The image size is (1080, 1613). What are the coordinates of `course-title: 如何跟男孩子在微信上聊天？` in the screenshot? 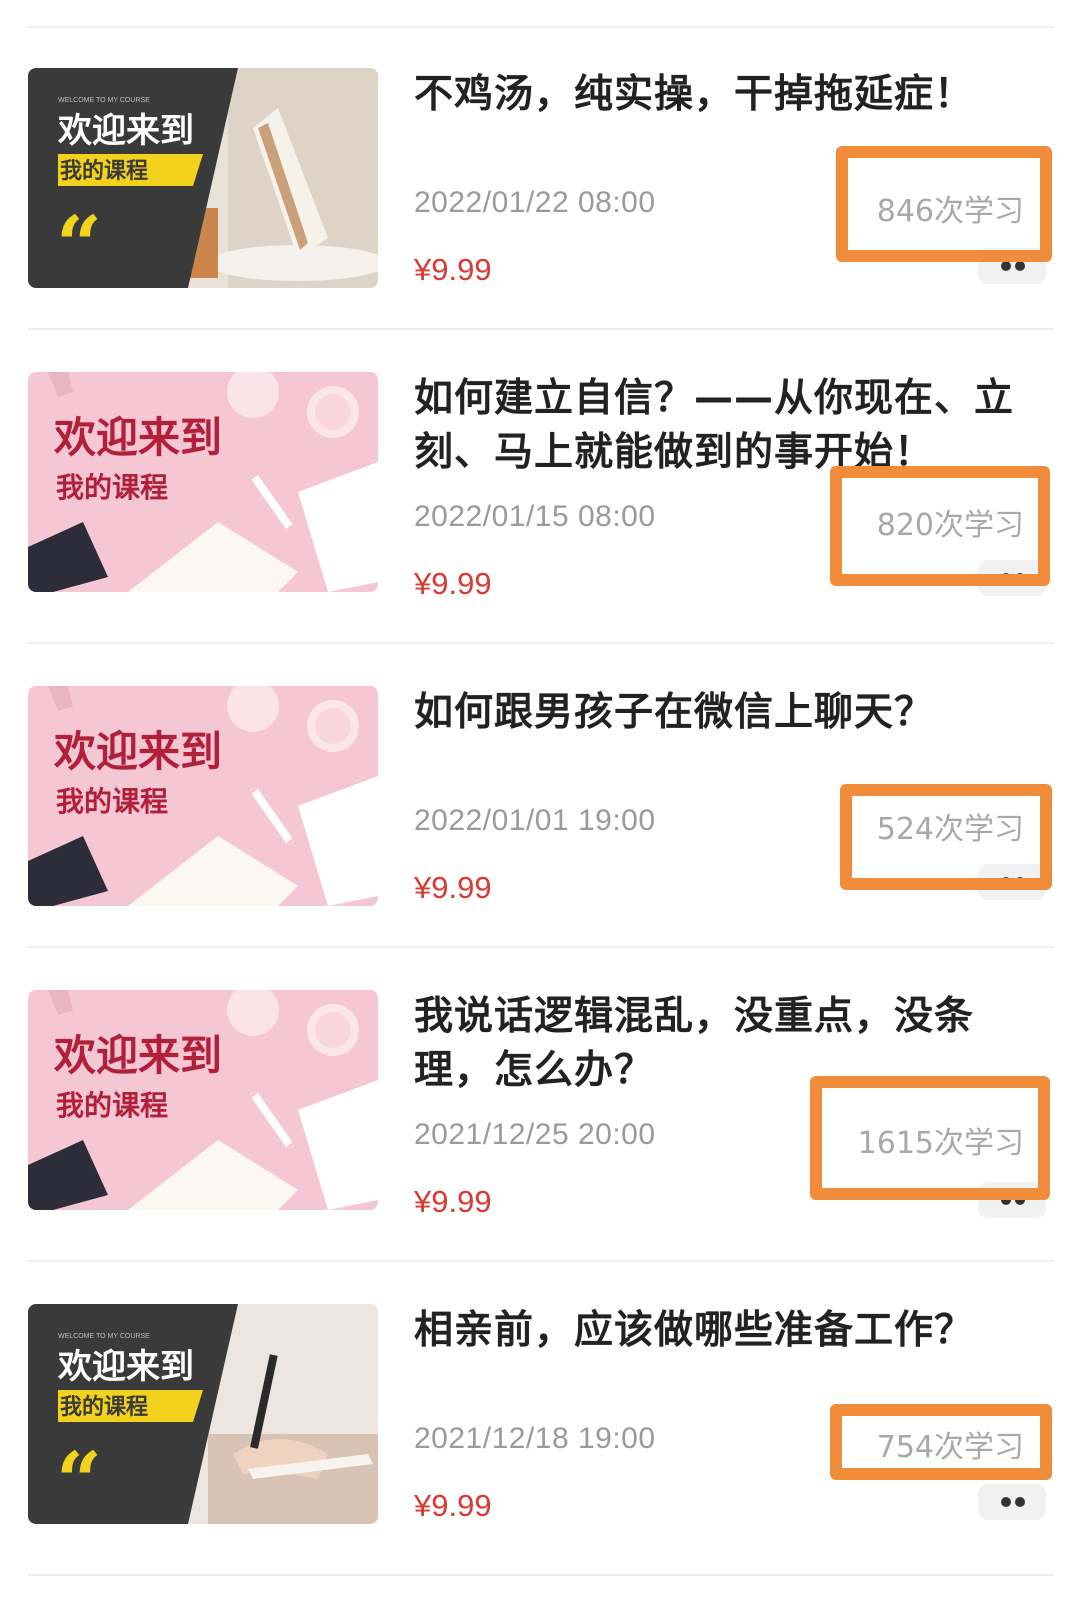 It's located at (729, 713).